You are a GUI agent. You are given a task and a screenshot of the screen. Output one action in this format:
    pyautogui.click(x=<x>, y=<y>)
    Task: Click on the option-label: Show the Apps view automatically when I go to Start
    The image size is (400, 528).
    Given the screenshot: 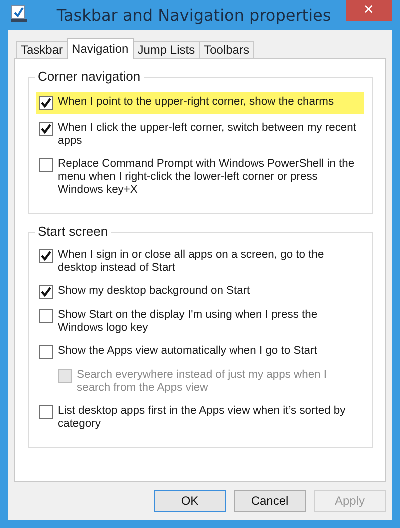 What is the action you would take?
    pyautogui.click(x=188, y=351)
    